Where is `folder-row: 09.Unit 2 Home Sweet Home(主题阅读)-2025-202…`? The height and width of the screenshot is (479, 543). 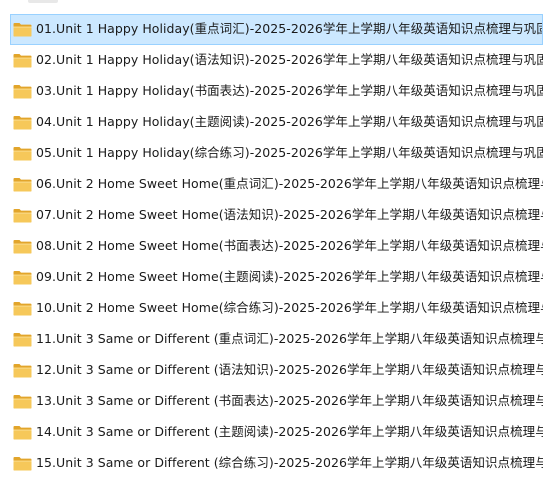 folder-row: 09.Unit 2 Home Sweet Home(主题阅读)-2025-202… is located at coordinates (276, 277).